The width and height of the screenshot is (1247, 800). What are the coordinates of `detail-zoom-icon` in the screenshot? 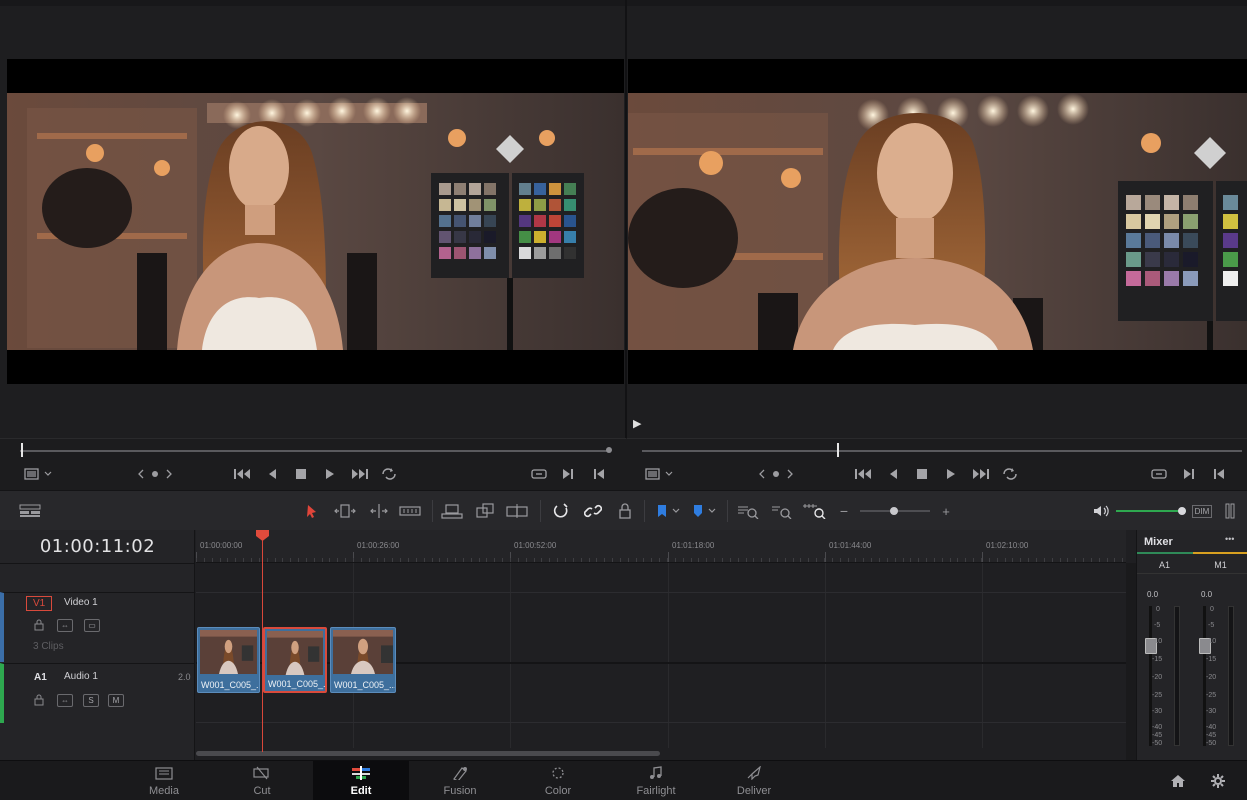 It's located at (782, 511).